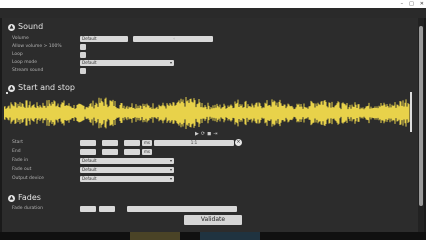 This screenshot has width=426, height=240. What do you see at coordinates (28, 70) in the screenshot?
I see `stream-sound-label: Stream sound` at bounding box center [28, 70].